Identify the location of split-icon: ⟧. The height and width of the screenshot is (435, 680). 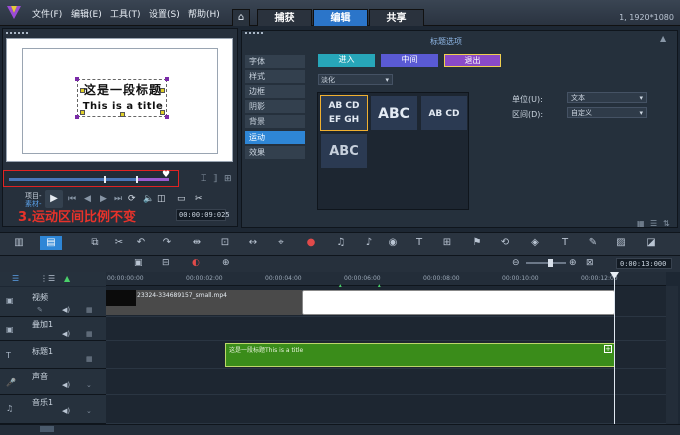
(215, 179).